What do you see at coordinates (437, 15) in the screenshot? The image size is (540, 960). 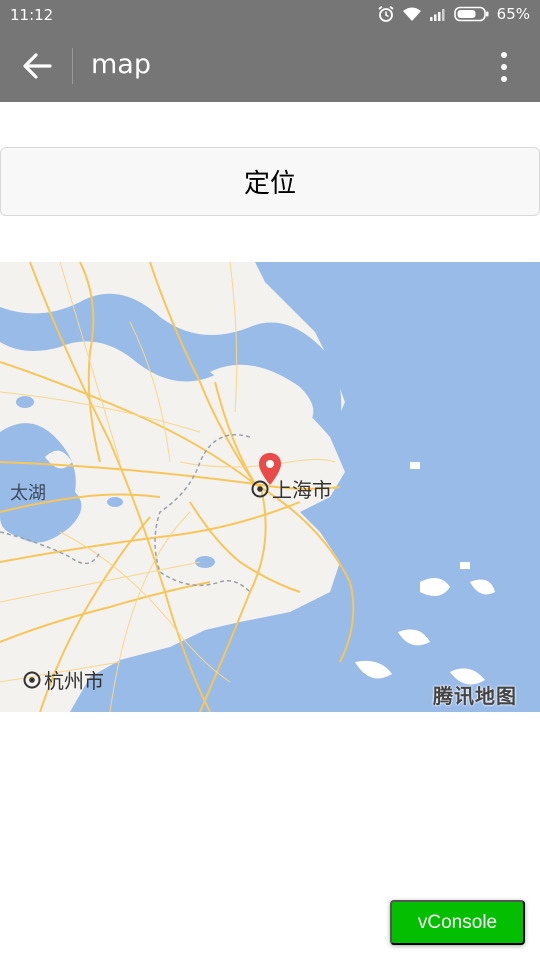 I see `signal-icon` at bounding box center [437, 15].